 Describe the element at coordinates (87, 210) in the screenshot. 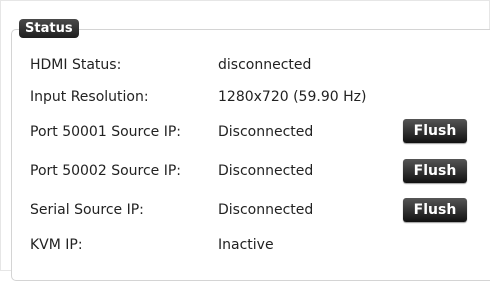

I see `serial-source-ip-label: Serial Source IP:` at that location.